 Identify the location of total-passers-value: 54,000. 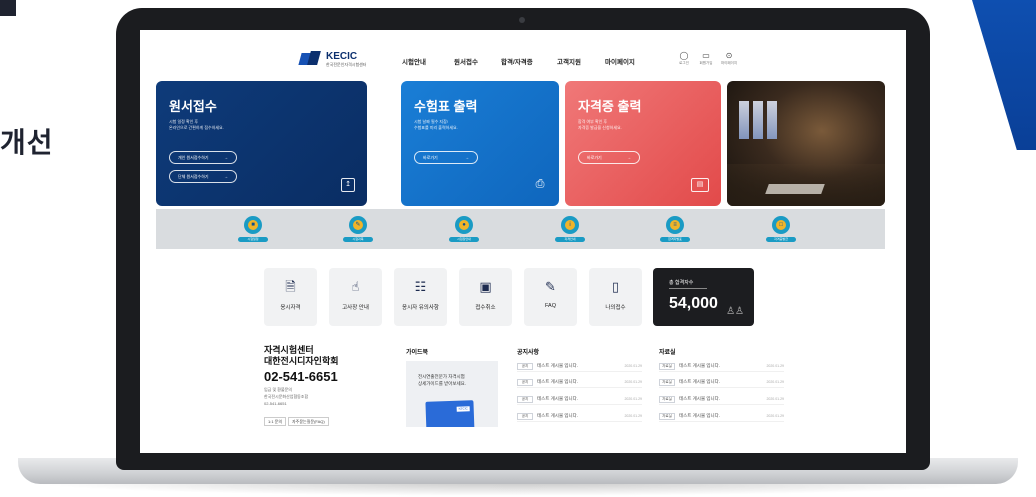
(693, 303).